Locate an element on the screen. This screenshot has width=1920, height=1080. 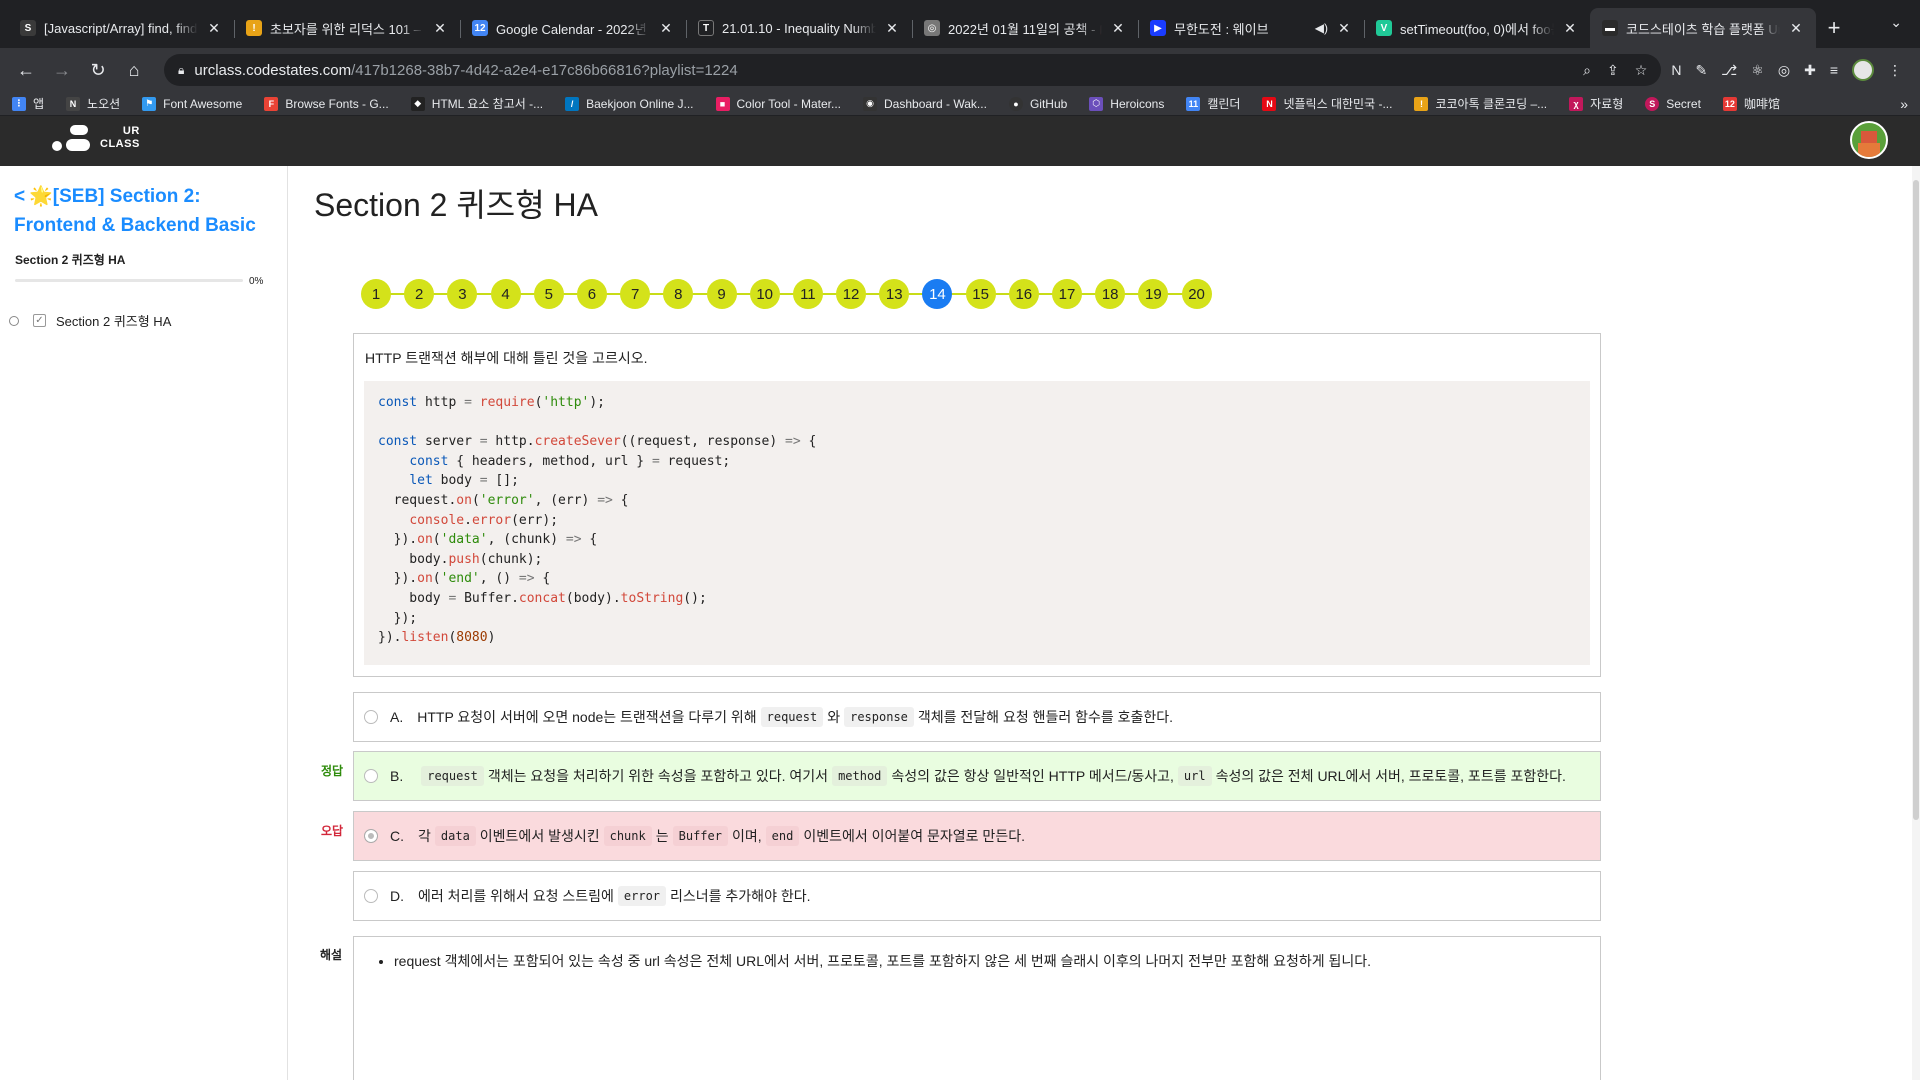
target-extension-icon: ◎ is located at coordinates (1784, 70).